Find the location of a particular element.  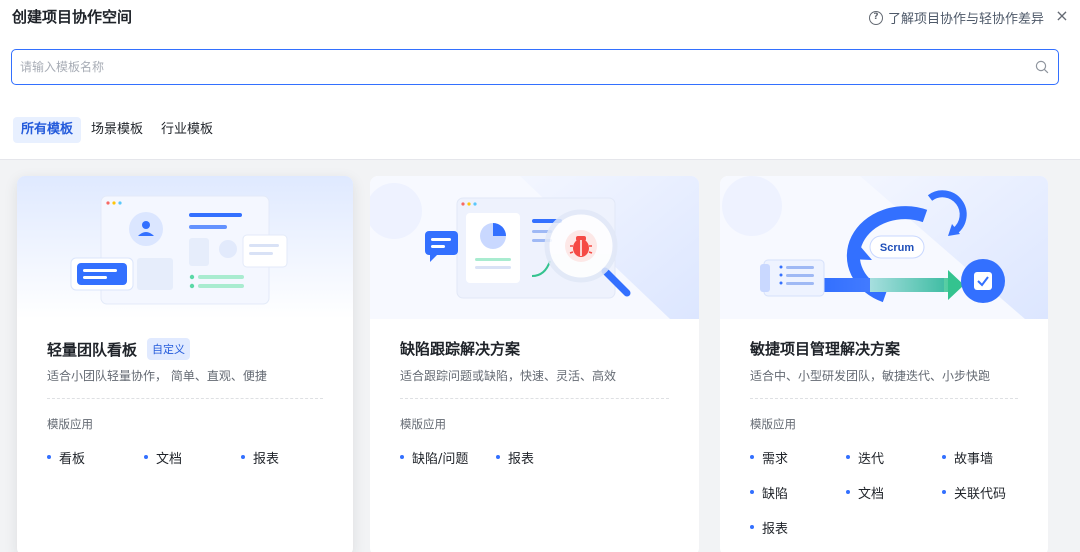

question-circle-icon: ? is located at coordinates (875, 17).